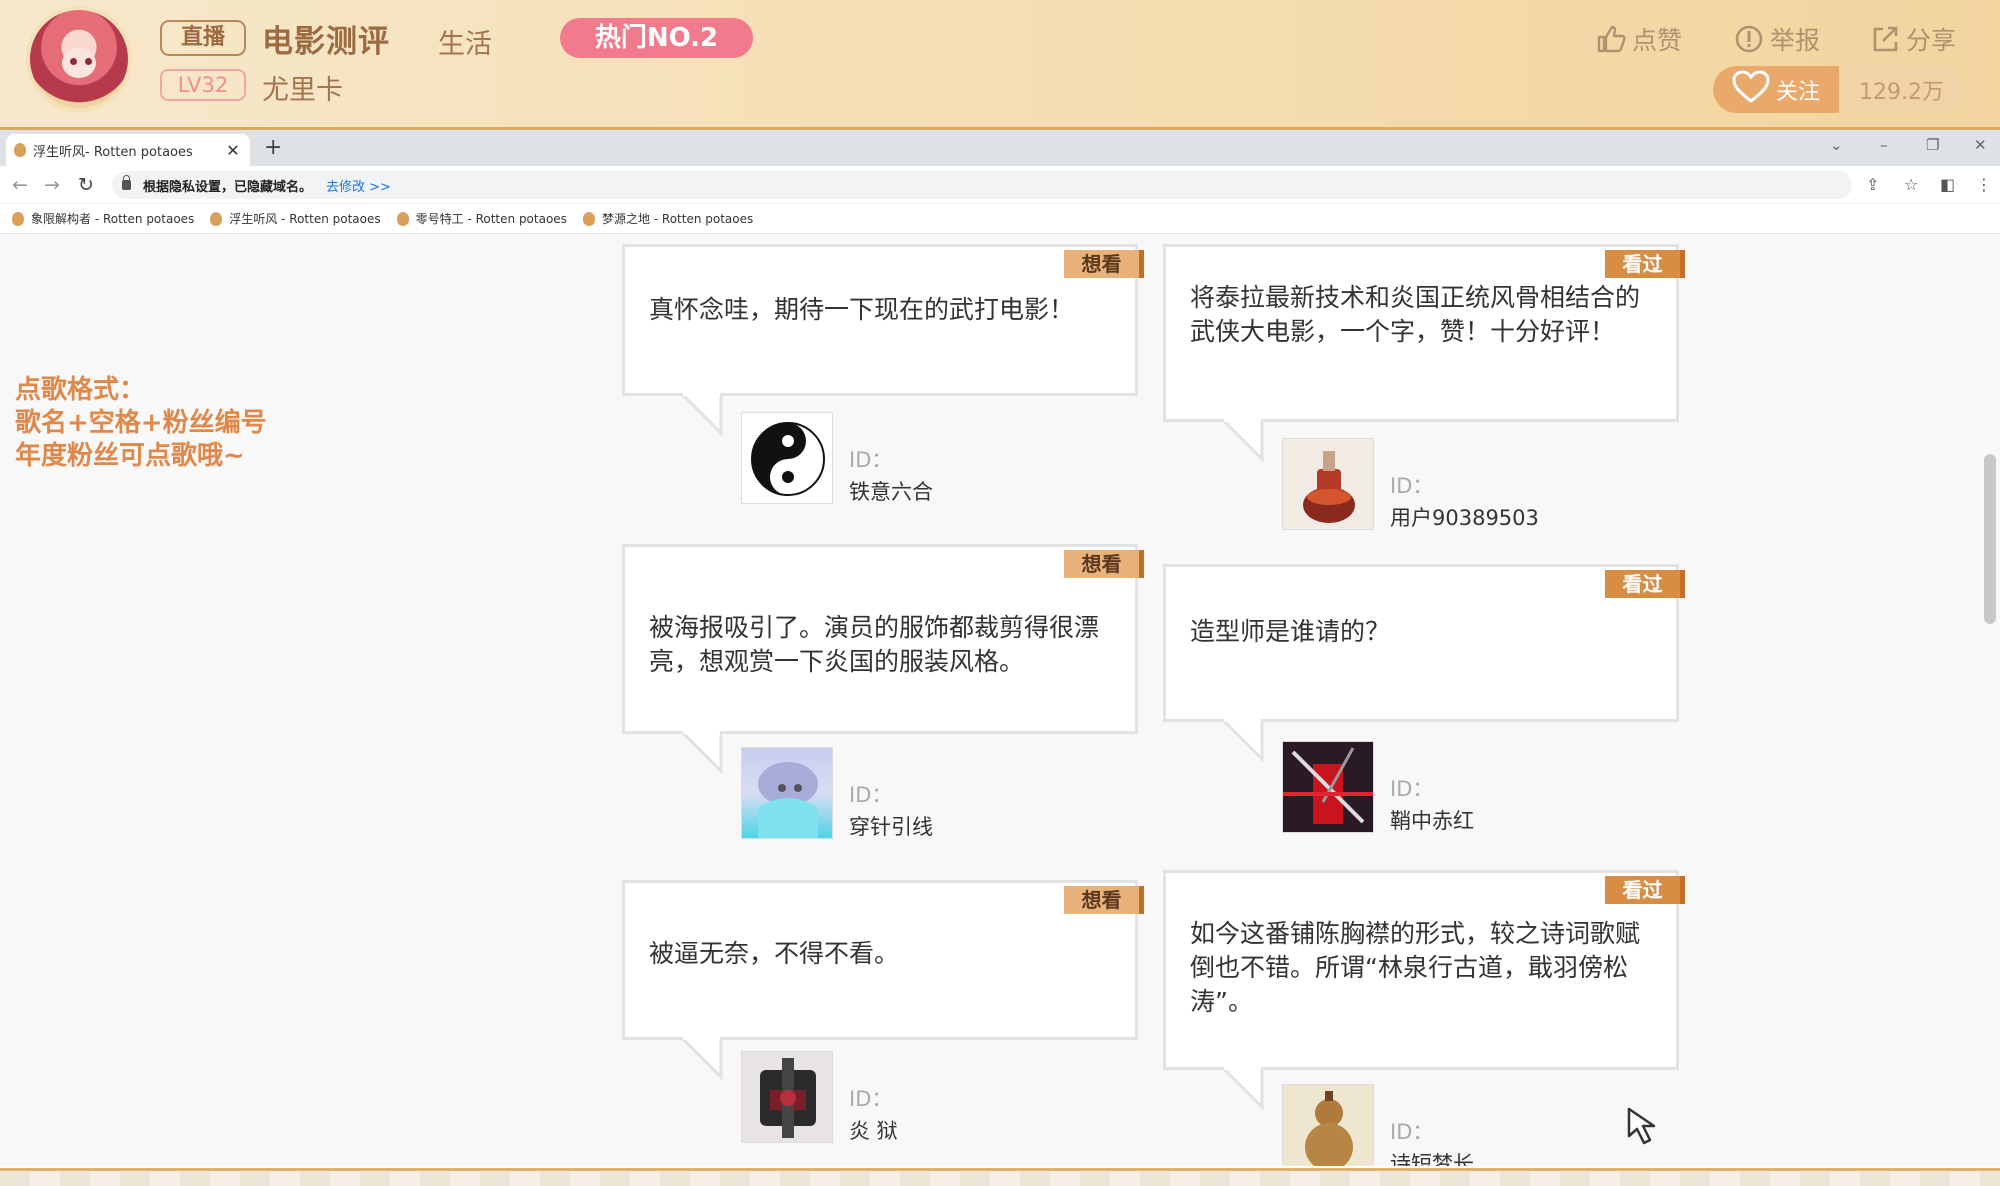  I want to click on share-icon, so click(1885, 39).